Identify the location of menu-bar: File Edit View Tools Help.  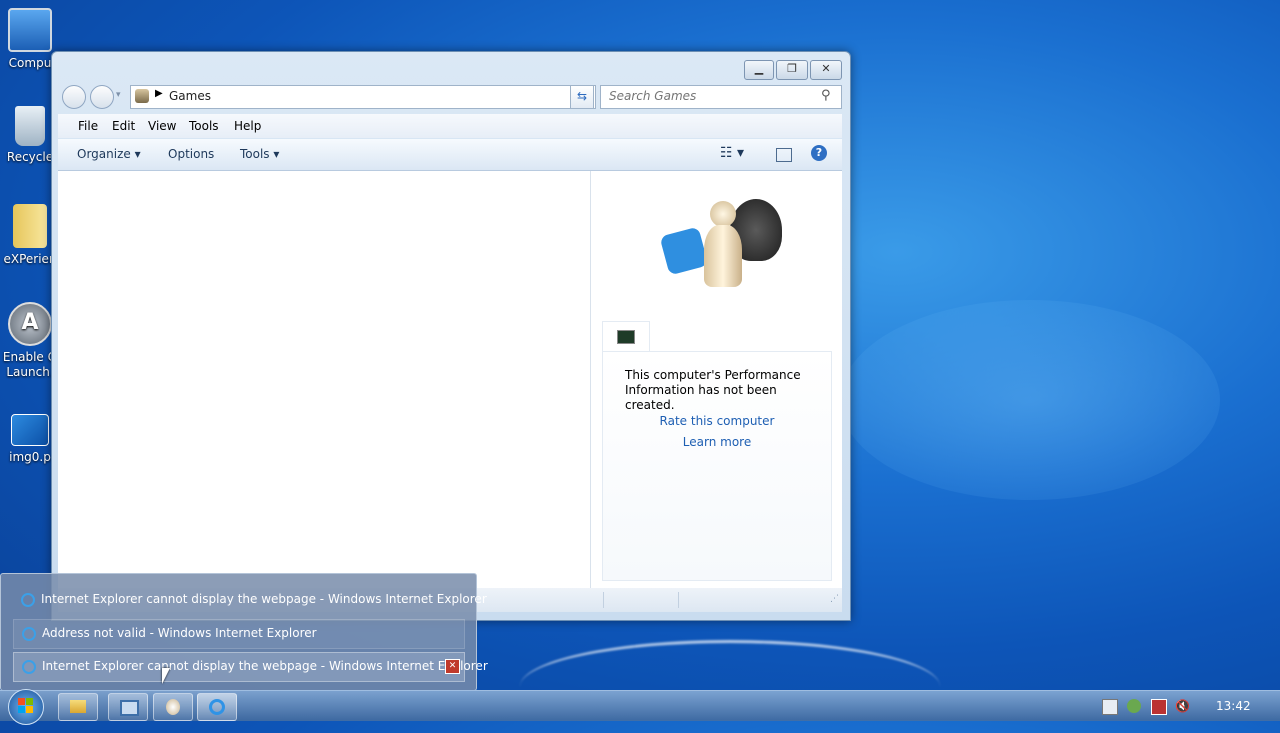
(450, 126).